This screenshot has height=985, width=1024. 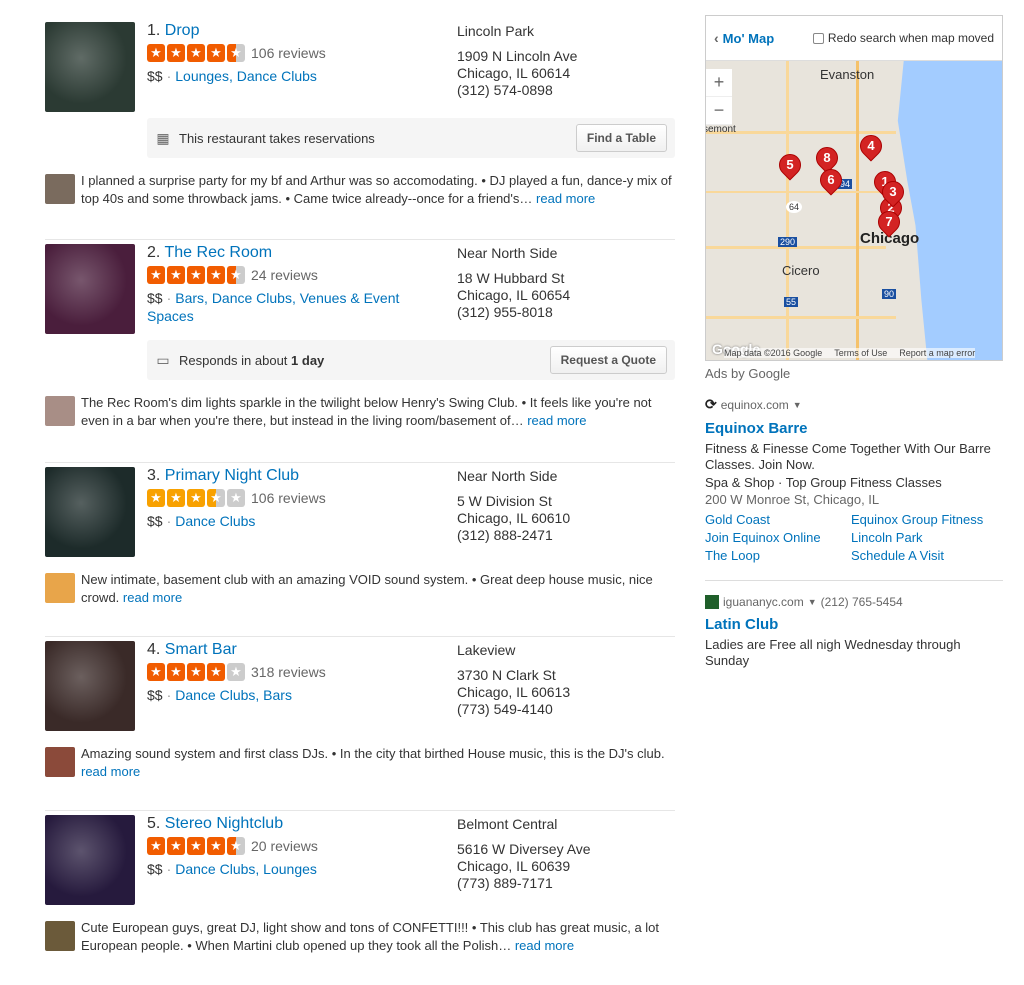 I want to click on rating-row: ★ ★ ★ ★ ★ 318 reviews, so click(x=297, y=672).